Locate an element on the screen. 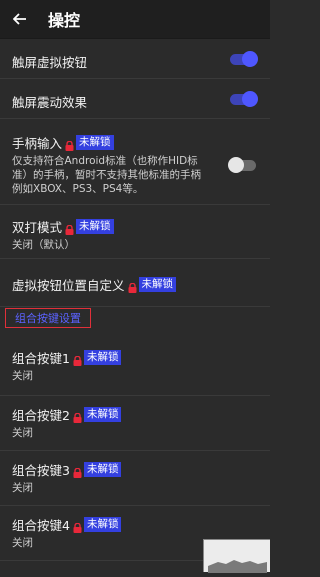 The image size is (320, 577). combo-key-label: 组合按键3 is located at coordinates (41, 470).